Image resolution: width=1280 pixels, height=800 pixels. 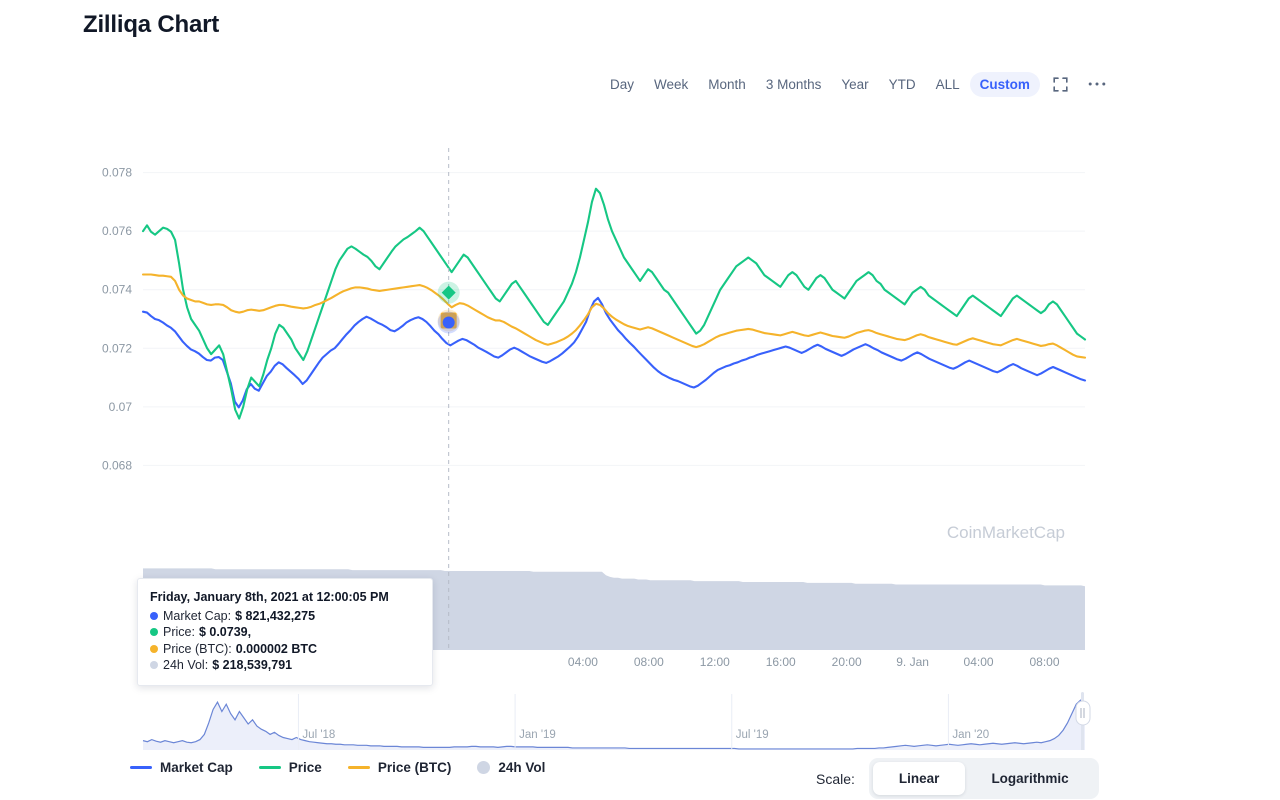 I want to click on range-button-3-months: 3 Months, so click(x=794, y=84).